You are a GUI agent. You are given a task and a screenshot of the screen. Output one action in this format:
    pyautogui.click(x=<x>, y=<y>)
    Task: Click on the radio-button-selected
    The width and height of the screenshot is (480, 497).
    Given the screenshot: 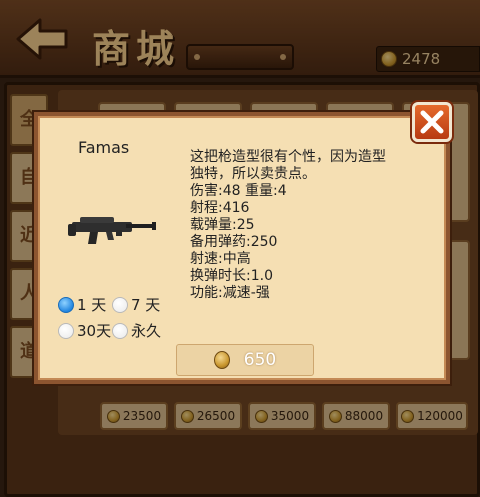 What is the action you would take?
    pyautogui.click(x=66, y=304)
    